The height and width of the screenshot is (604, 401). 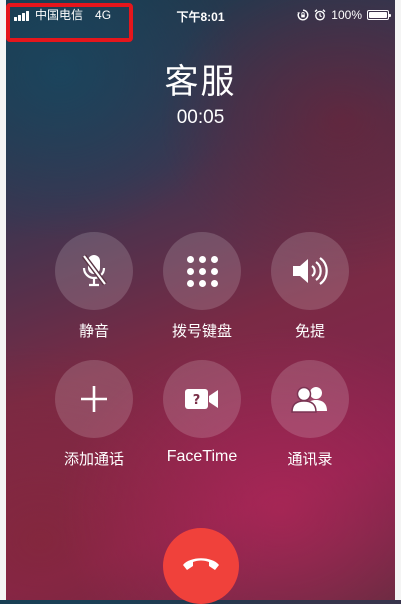 What do you see at coordinates (309, 331) in the screenshot?
I see `speaker-label: 免提` at bounding box center [309, 331].